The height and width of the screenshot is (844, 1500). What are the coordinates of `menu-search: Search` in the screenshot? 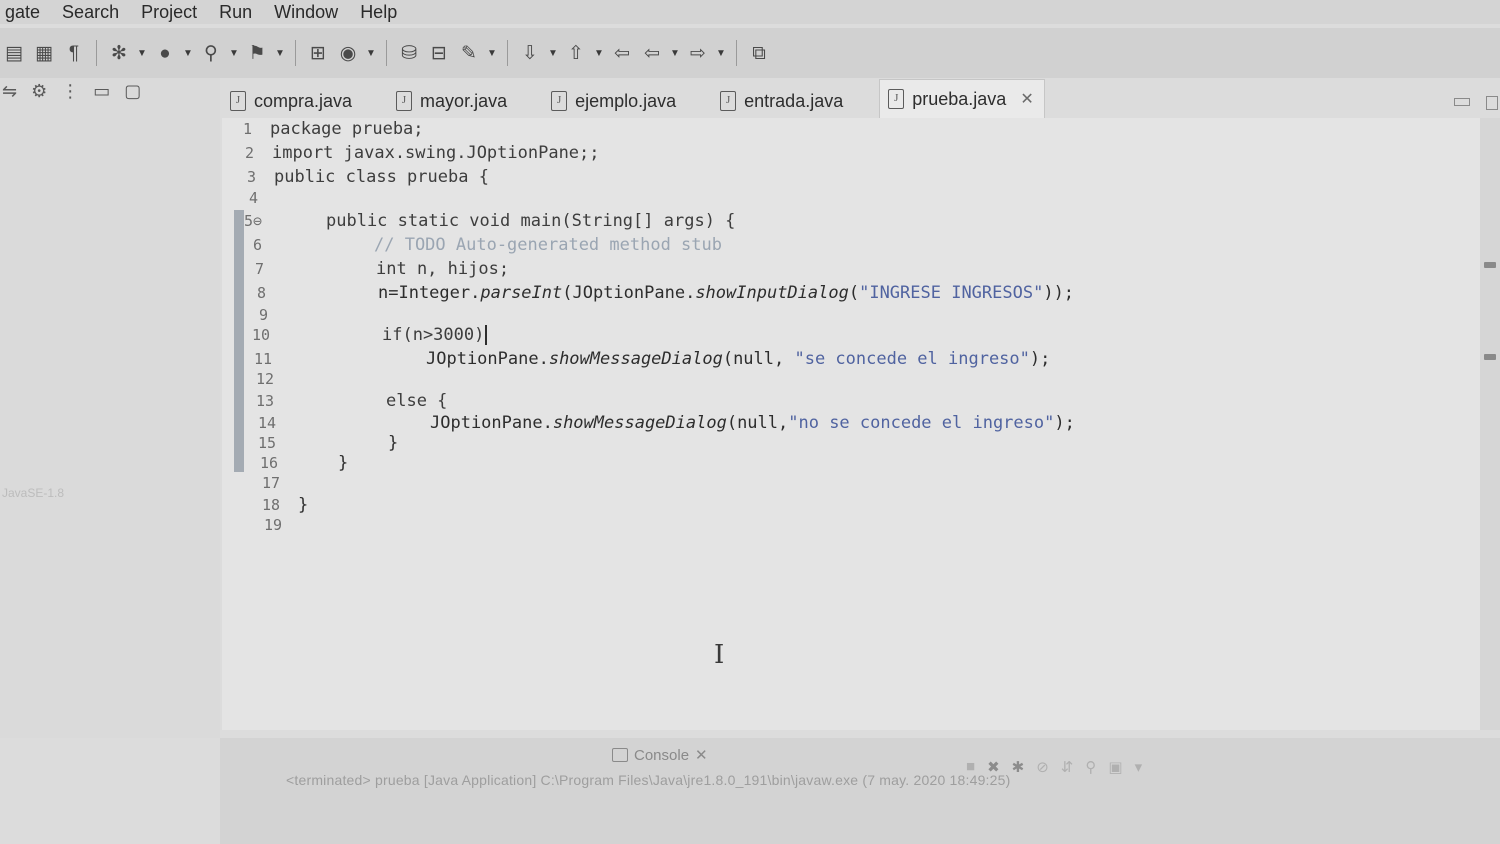 It's located at (90, 12).